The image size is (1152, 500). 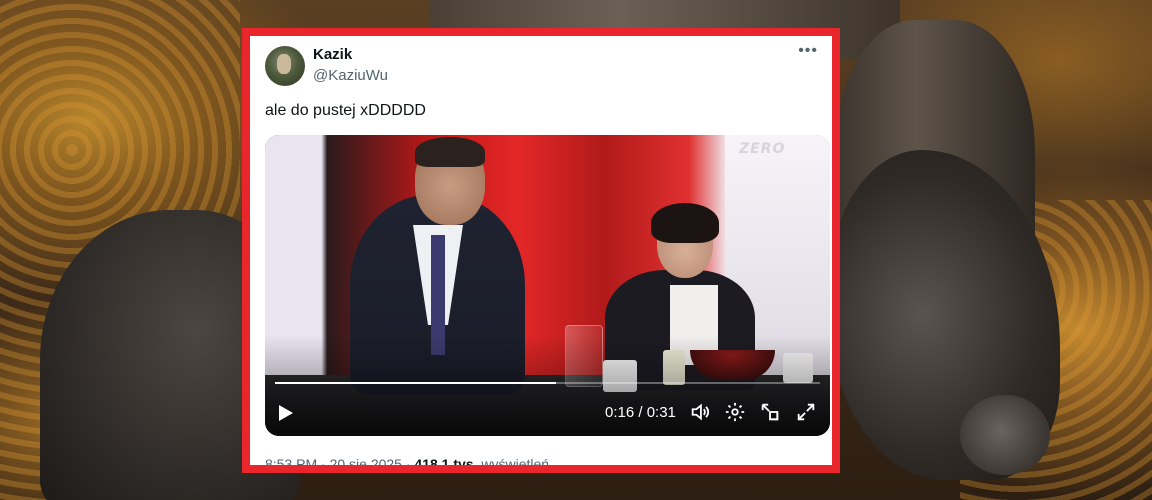 What do you see at coordinates (416, 383) in the screenshot?
I see `video-progress-fill` at bounding box center [416, 383].